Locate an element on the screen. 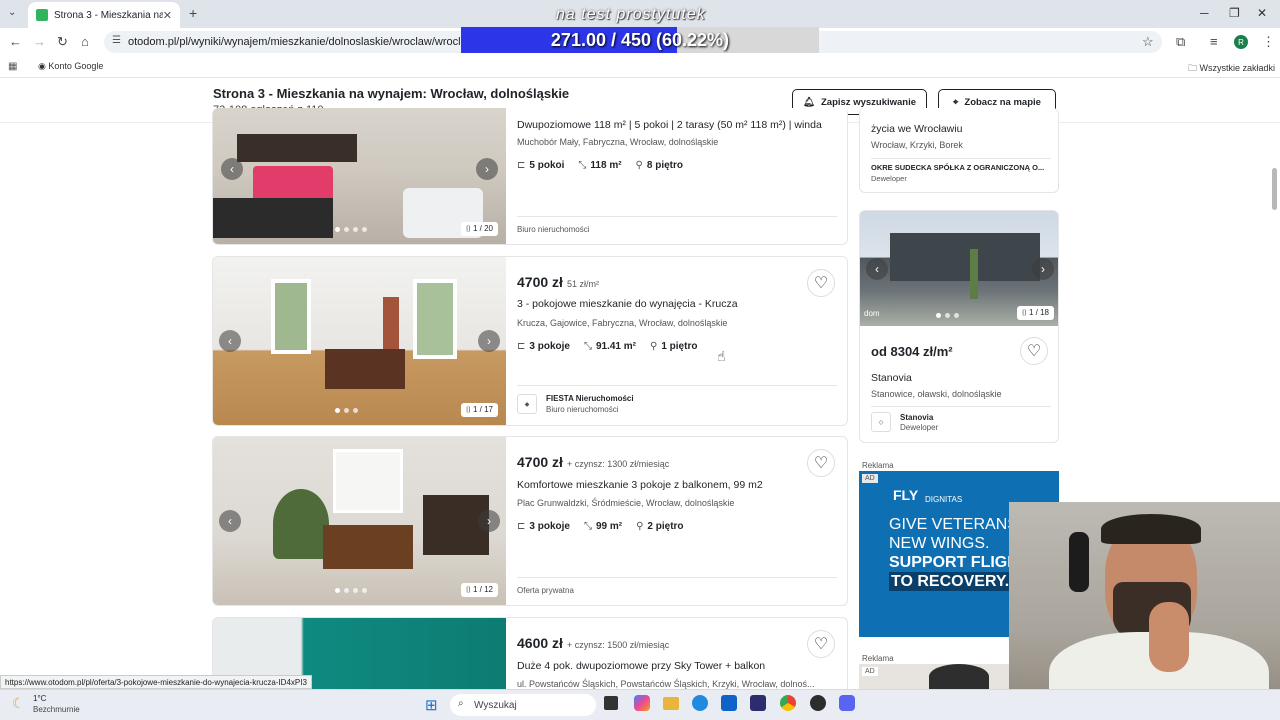 The height and width of the screenshot is (720, 1280). price-value: 4600 zł is located at coordinates (540, 643).